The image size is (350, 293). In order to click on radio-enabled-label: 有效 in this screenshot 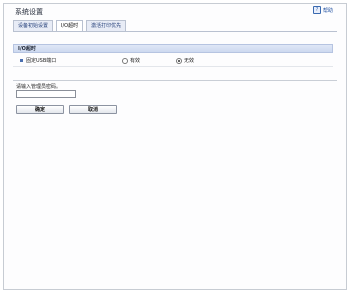, I will do `click(135, 61)`.